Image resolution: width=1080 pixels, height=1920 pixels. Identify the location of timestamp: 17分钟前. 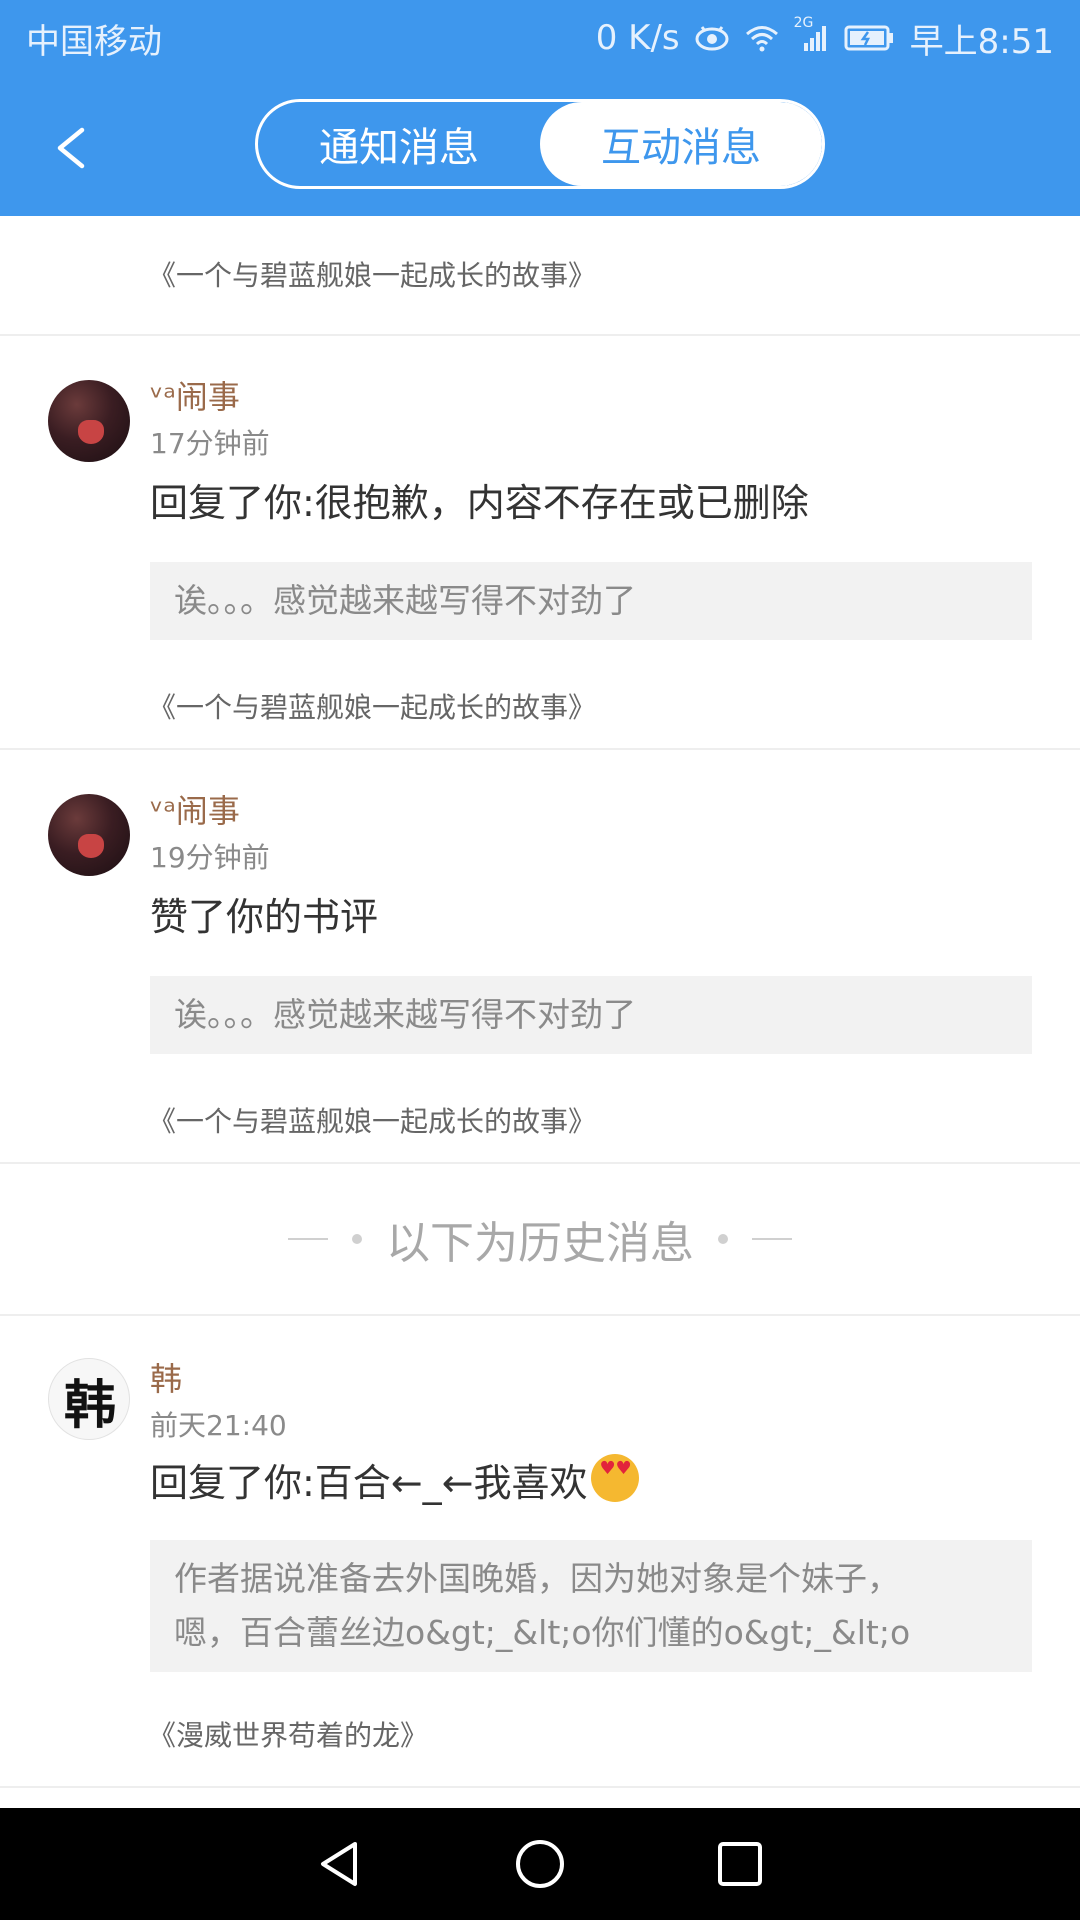
(210, 443).